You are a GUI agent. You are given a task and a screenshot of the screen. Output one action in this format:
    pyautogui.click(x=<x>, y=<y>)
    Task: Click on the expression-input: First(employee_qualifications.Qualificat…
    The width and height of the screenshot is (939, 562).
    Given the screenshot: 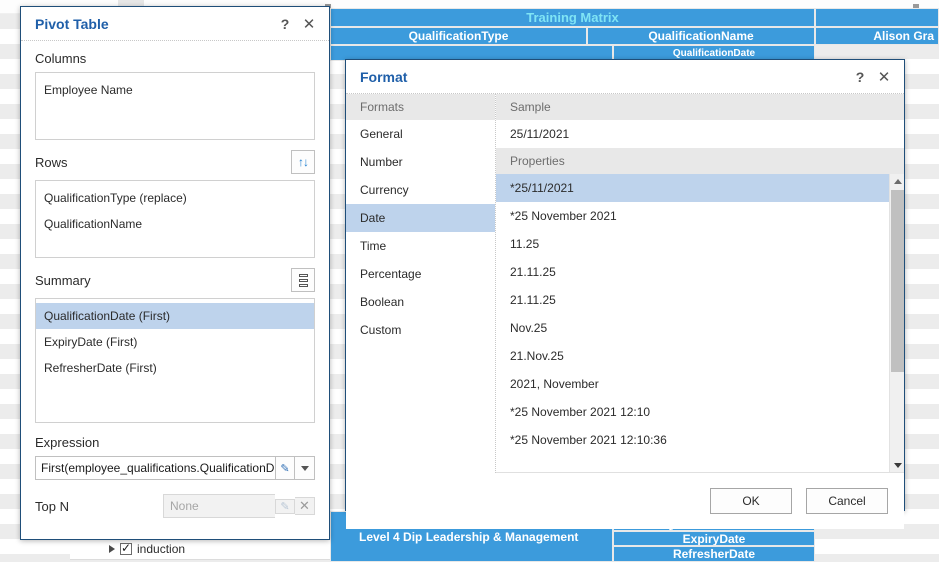 What is the action you would take?
    pyautogui.click(x=155, y=468)
    